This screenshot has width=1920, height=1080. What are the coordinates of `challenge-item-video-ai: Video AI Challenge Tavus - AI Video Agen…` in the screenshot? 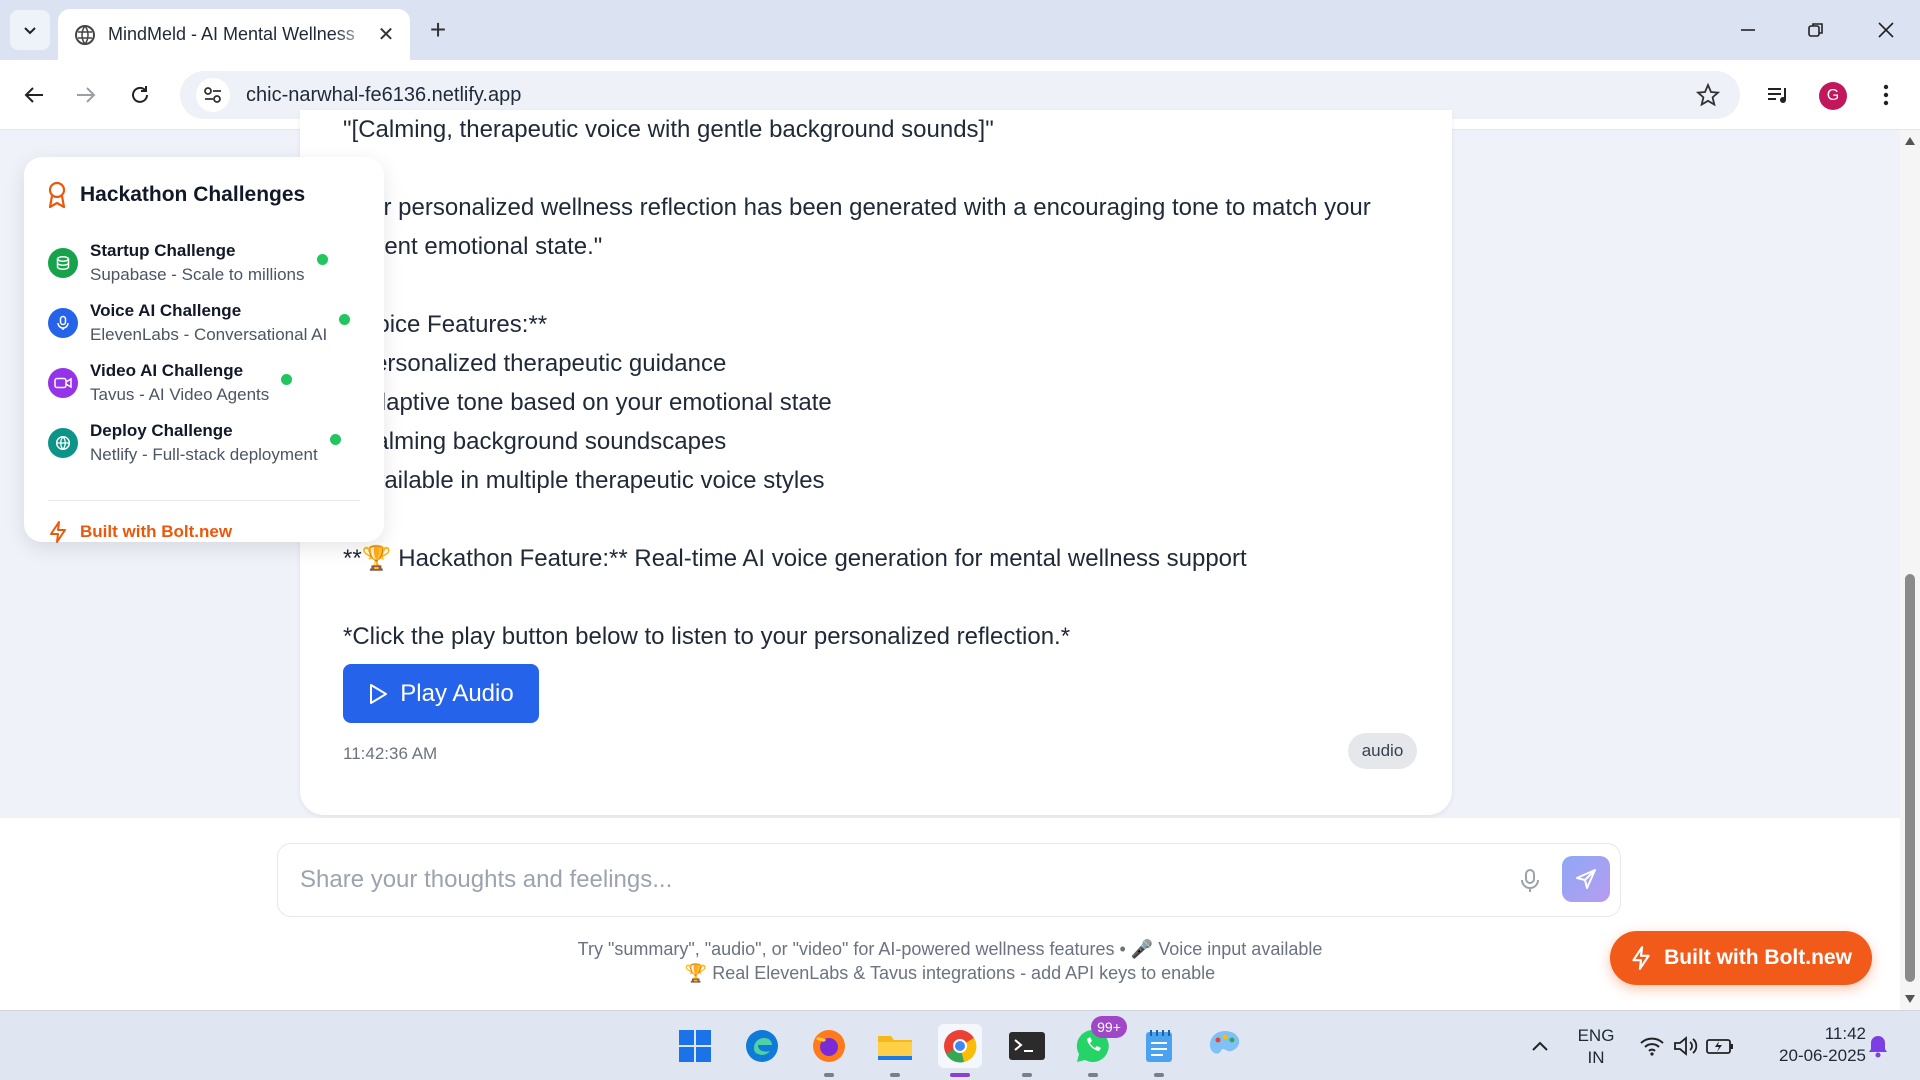 It's located at (170, 384).